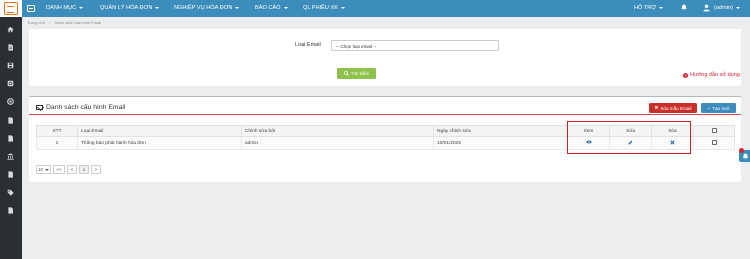 The width and height of the screenshot is (750, 259). I want to click on search-icon, so click(346, 73).